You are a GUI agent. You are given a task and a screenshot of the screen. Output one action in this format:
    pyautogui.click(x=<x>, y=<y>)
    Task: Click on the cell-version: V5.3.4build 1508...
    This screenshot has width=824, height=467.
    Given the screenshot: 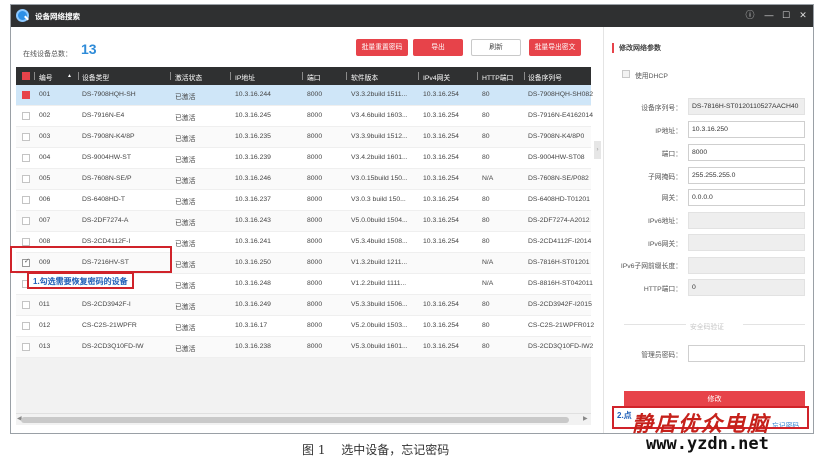 What is the action you would take?
    pyautogui.click(x=379, y=241)
    